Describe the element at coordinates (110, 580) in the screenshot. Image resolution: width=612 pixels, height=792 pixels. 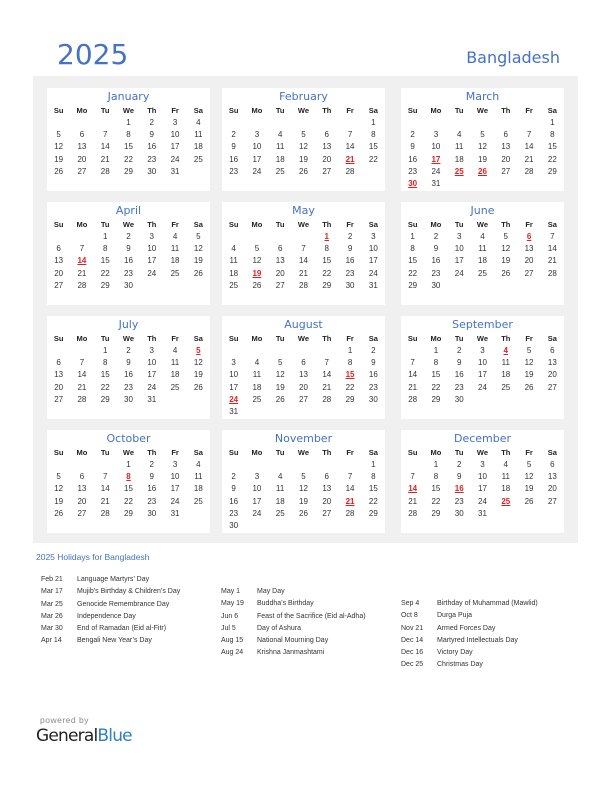
I see `holiday-list-item: Feb 21 Language Martyrs’ Day` at that location.